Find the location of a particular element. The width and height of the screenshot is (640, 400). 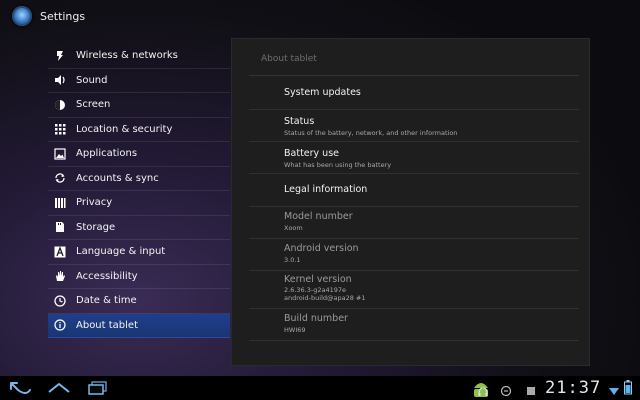

sidebar-item-wireless-networks: Wireless & networks is located at coordinates (139, 56).